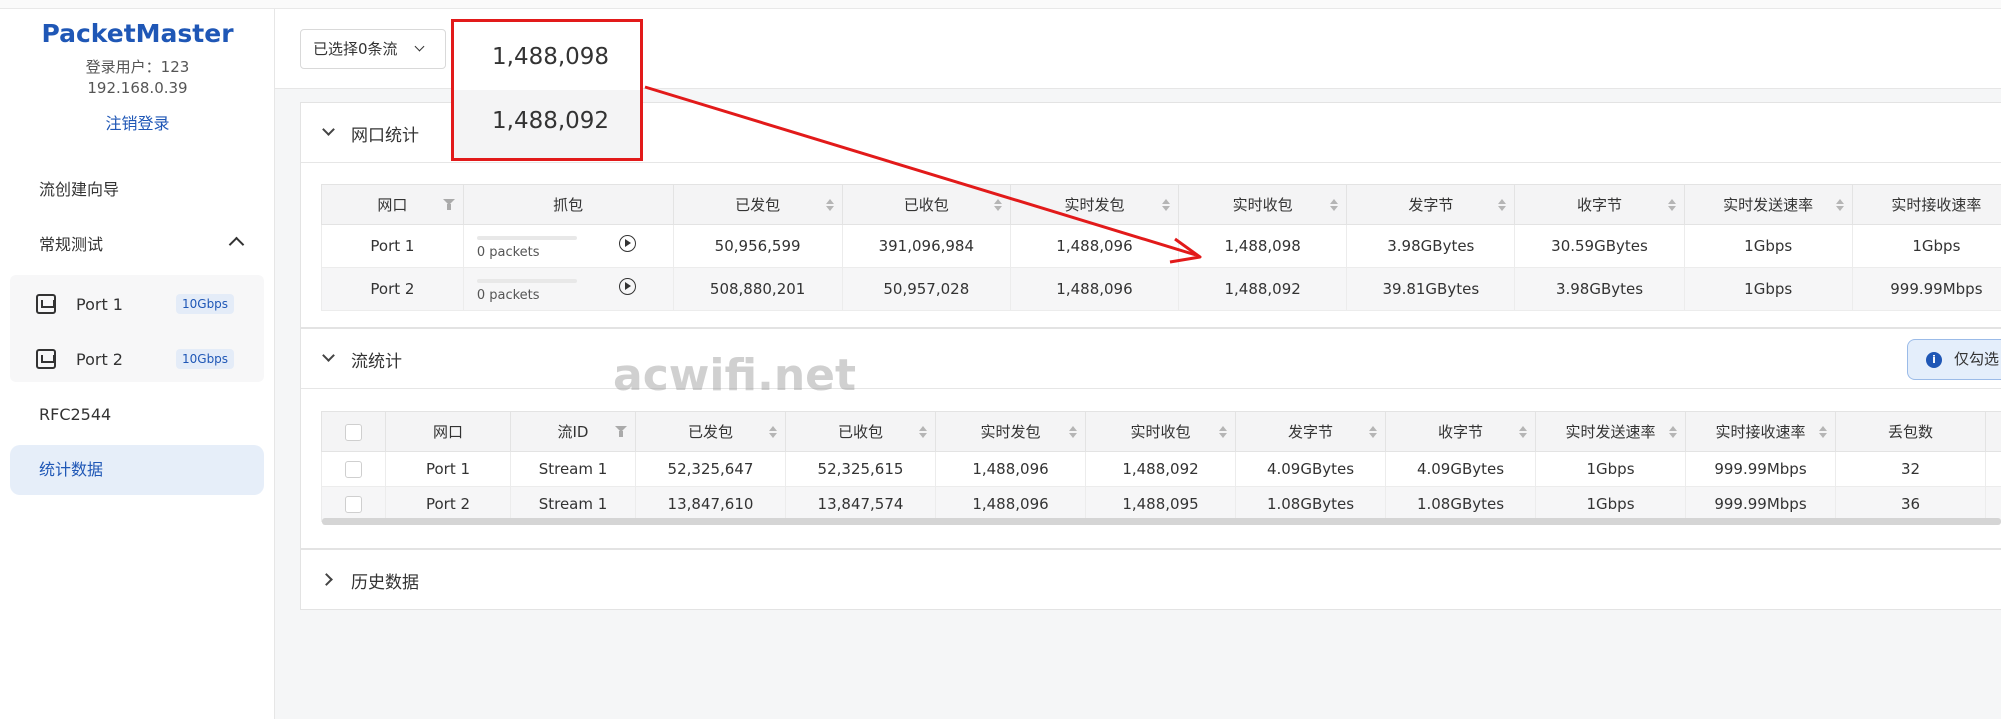  I want to click on nav-flow-wizard: 流创建向导, so click(137, 190).